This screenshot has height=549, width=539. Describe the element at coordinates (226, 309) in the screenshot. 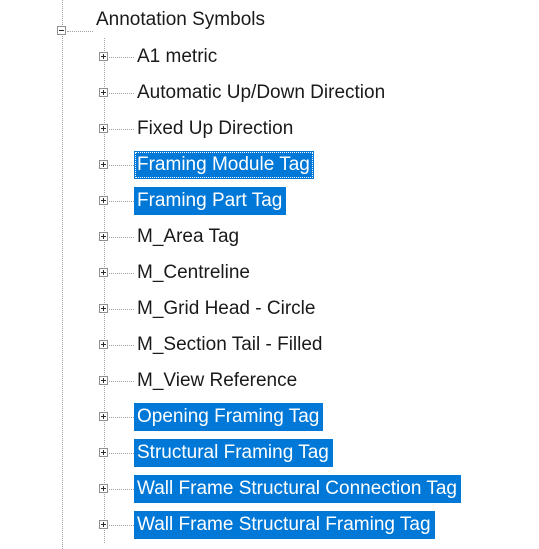

I see `tree-node-label: M_Grid Head - Circle` at that location.